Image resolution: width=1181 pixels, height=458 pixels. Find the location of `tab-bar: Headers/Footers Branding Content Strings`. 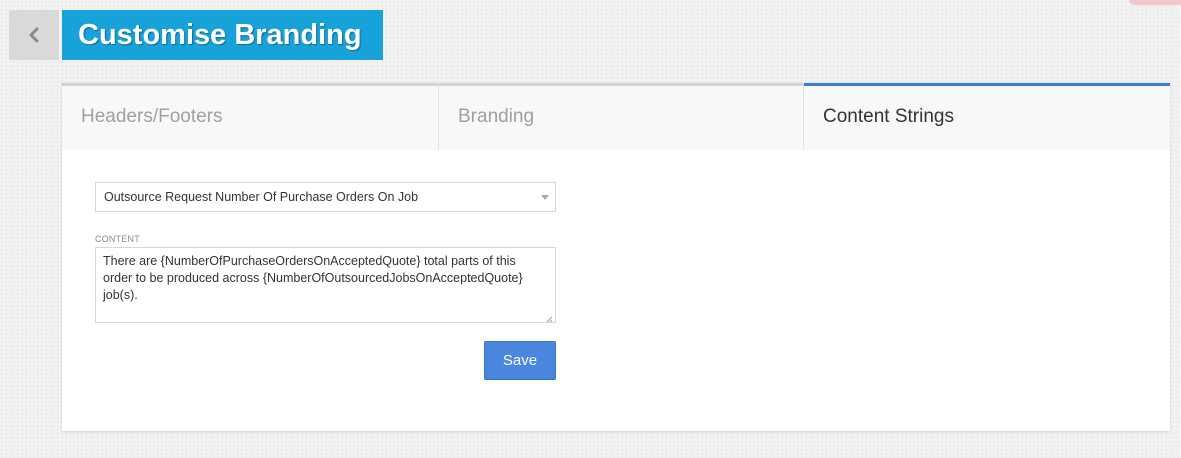

tab-bar: Headers/Footers Branding Content Strings is located at coordinates (616, 116).